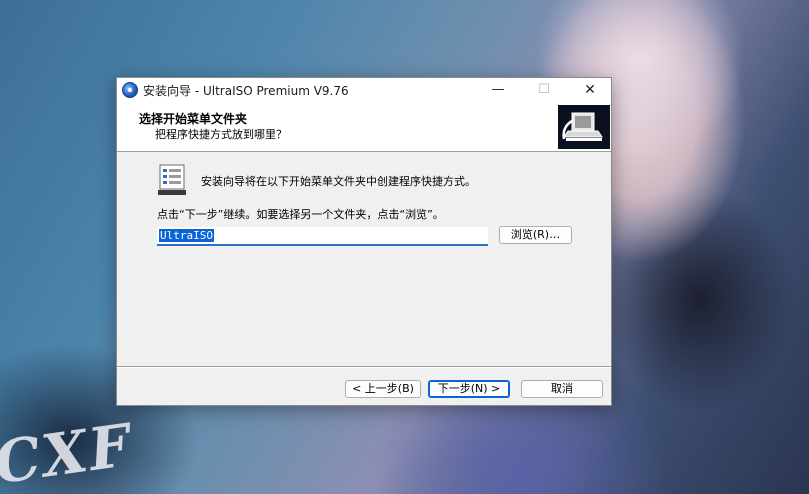 This screenshot has width=809, height=494. I want to click on start-menu-folder-icon, so click(172, 180).